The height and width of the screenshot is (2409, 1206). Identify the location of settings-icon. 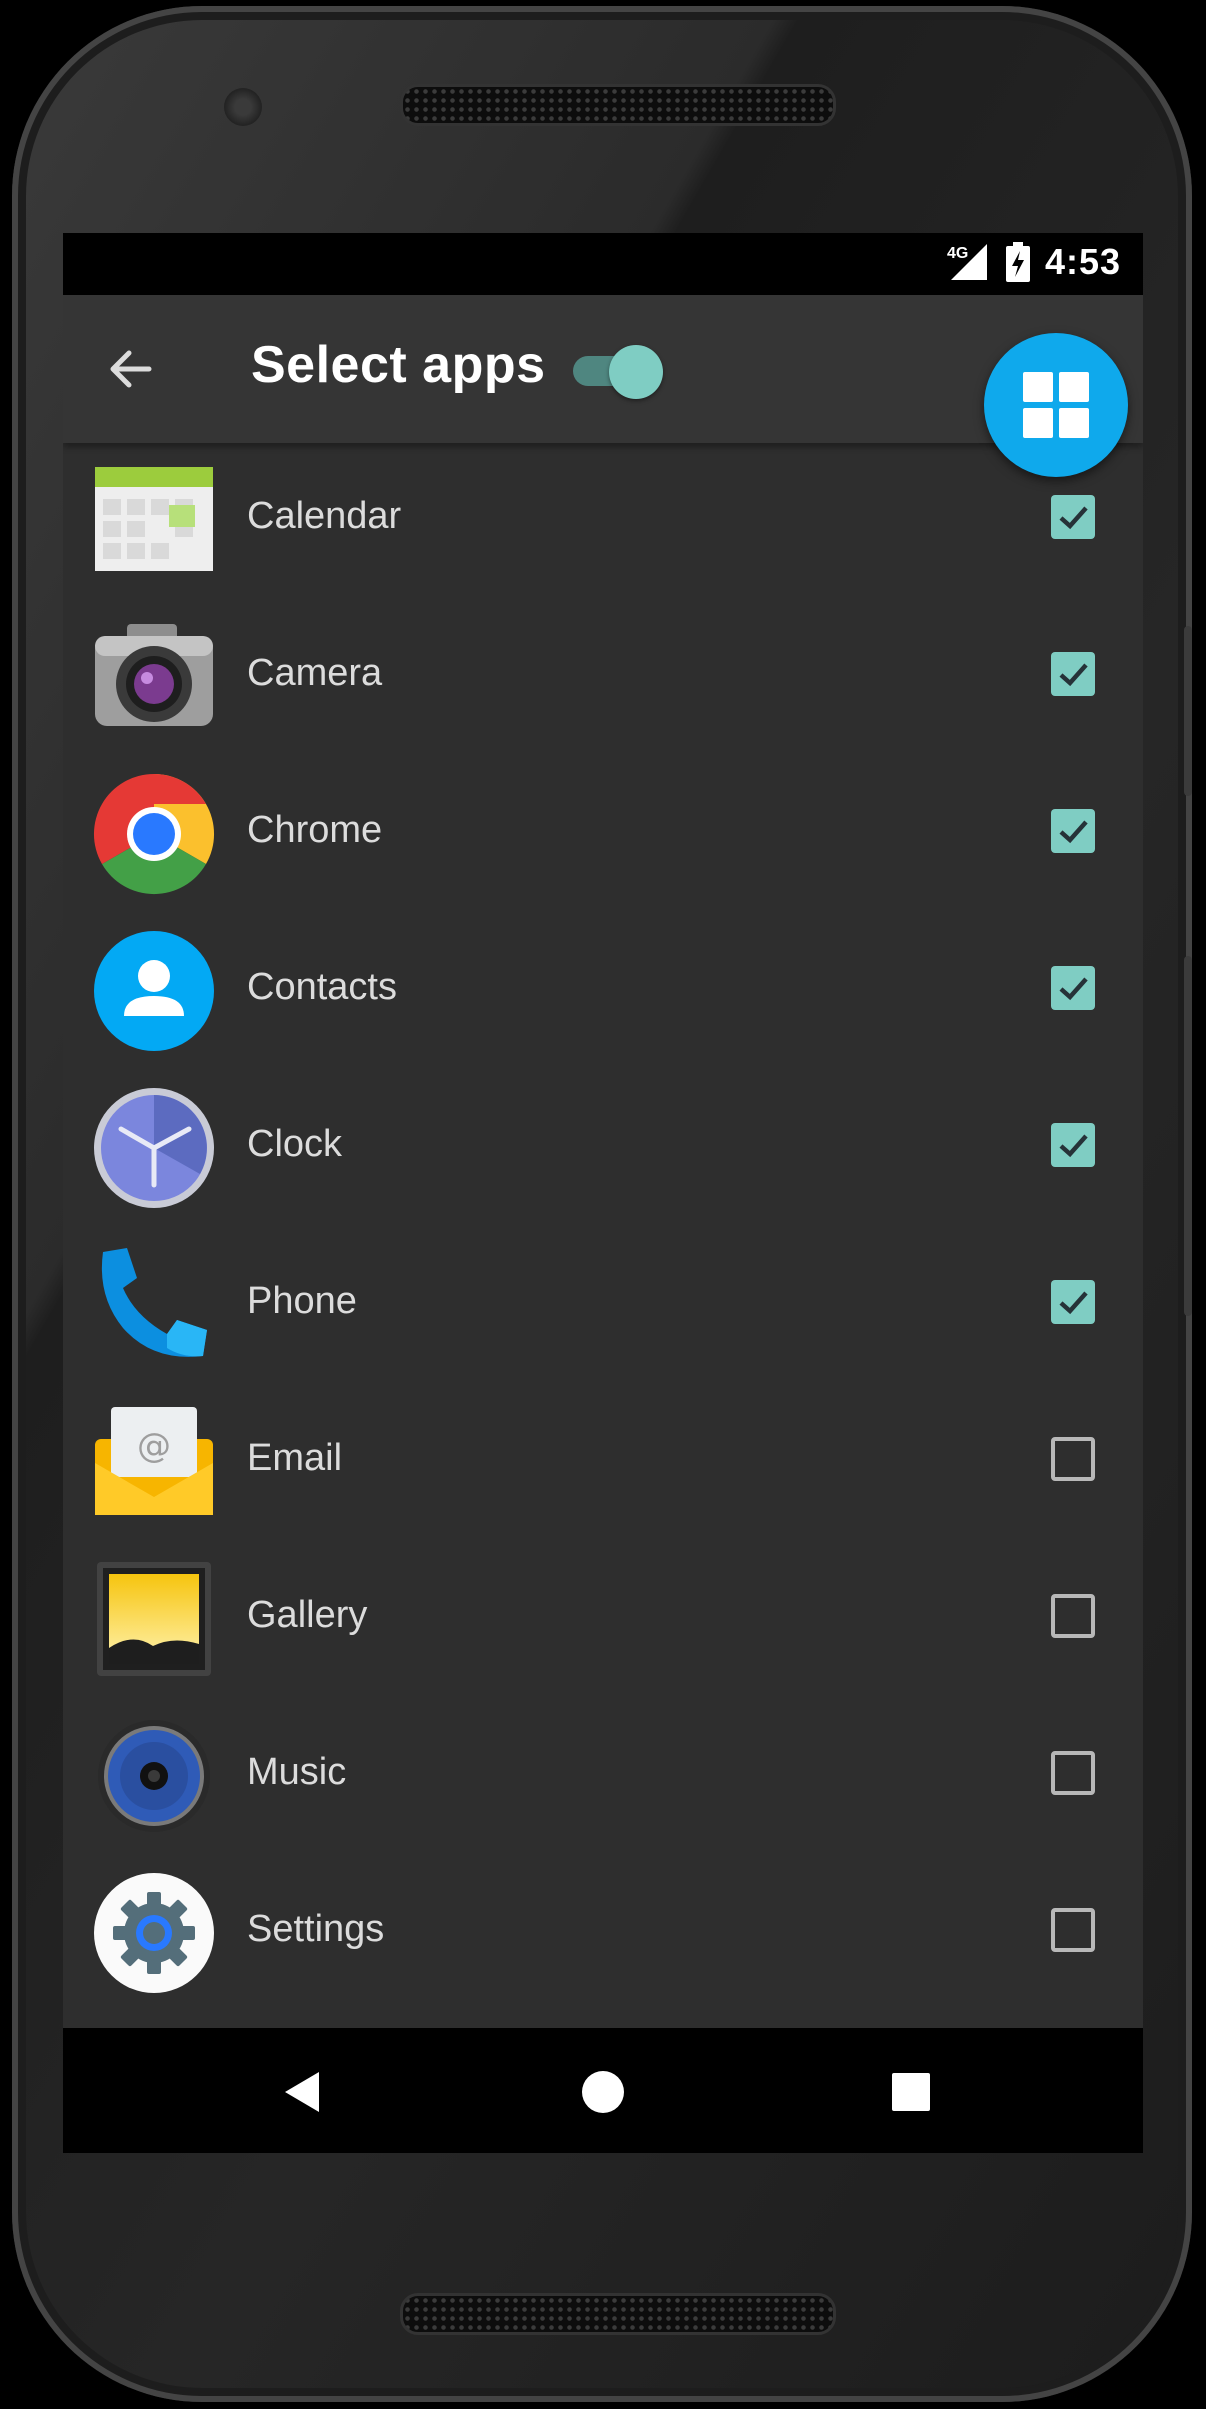
(154, 1933).